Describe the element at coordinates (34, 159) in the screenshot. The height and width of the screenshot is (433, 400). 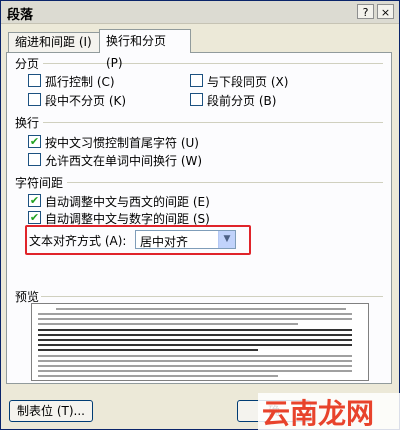
I see `allow-latin-wrap-checkbox` at that location.